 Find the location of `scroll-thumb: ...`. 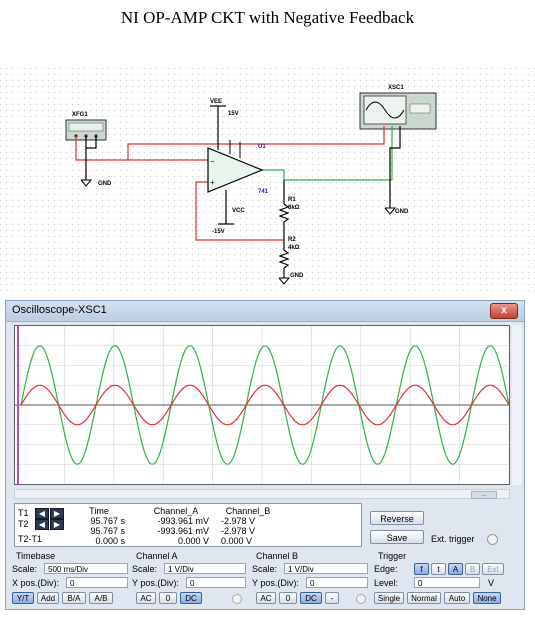

scroll-thumb: ... is located at coordinates (484, 495).